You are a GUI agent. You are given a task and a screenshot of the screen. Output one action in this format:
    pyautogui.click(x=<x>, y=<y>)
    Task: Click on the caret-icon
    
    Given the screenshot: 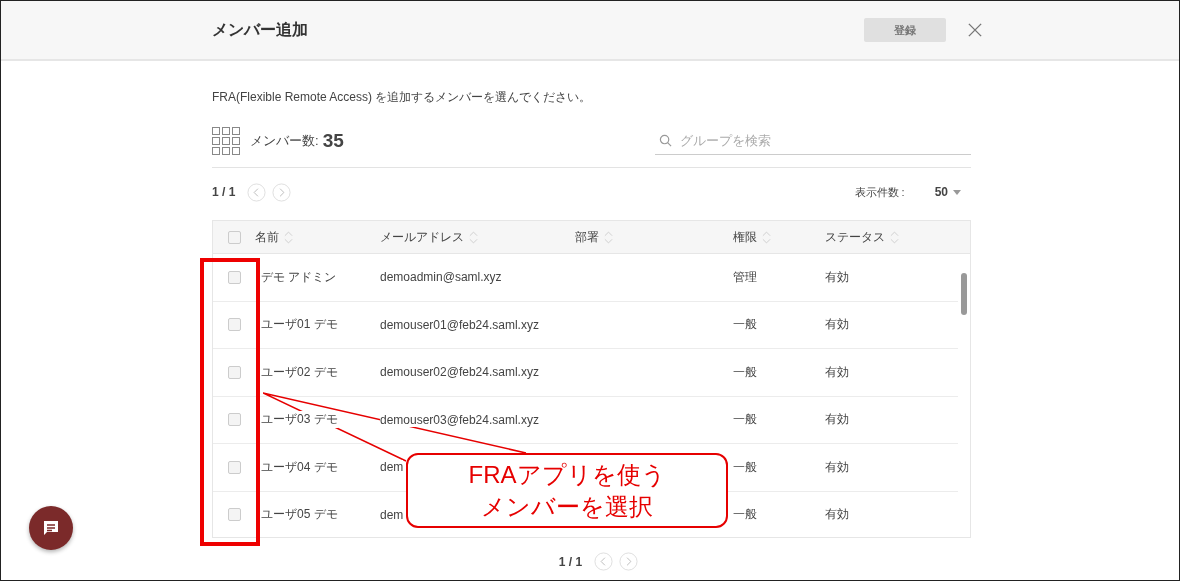 What is the action you would take?
    pyautogui.click(x=957, y=192)
    